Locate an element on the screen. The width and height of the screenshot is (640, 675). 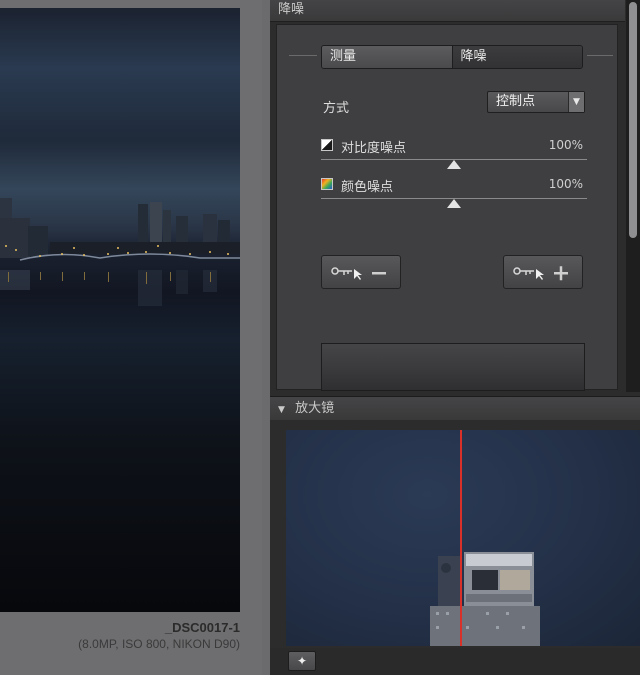
segmented-tabs: 测量 降噪 is located at coordinates (452, 57).